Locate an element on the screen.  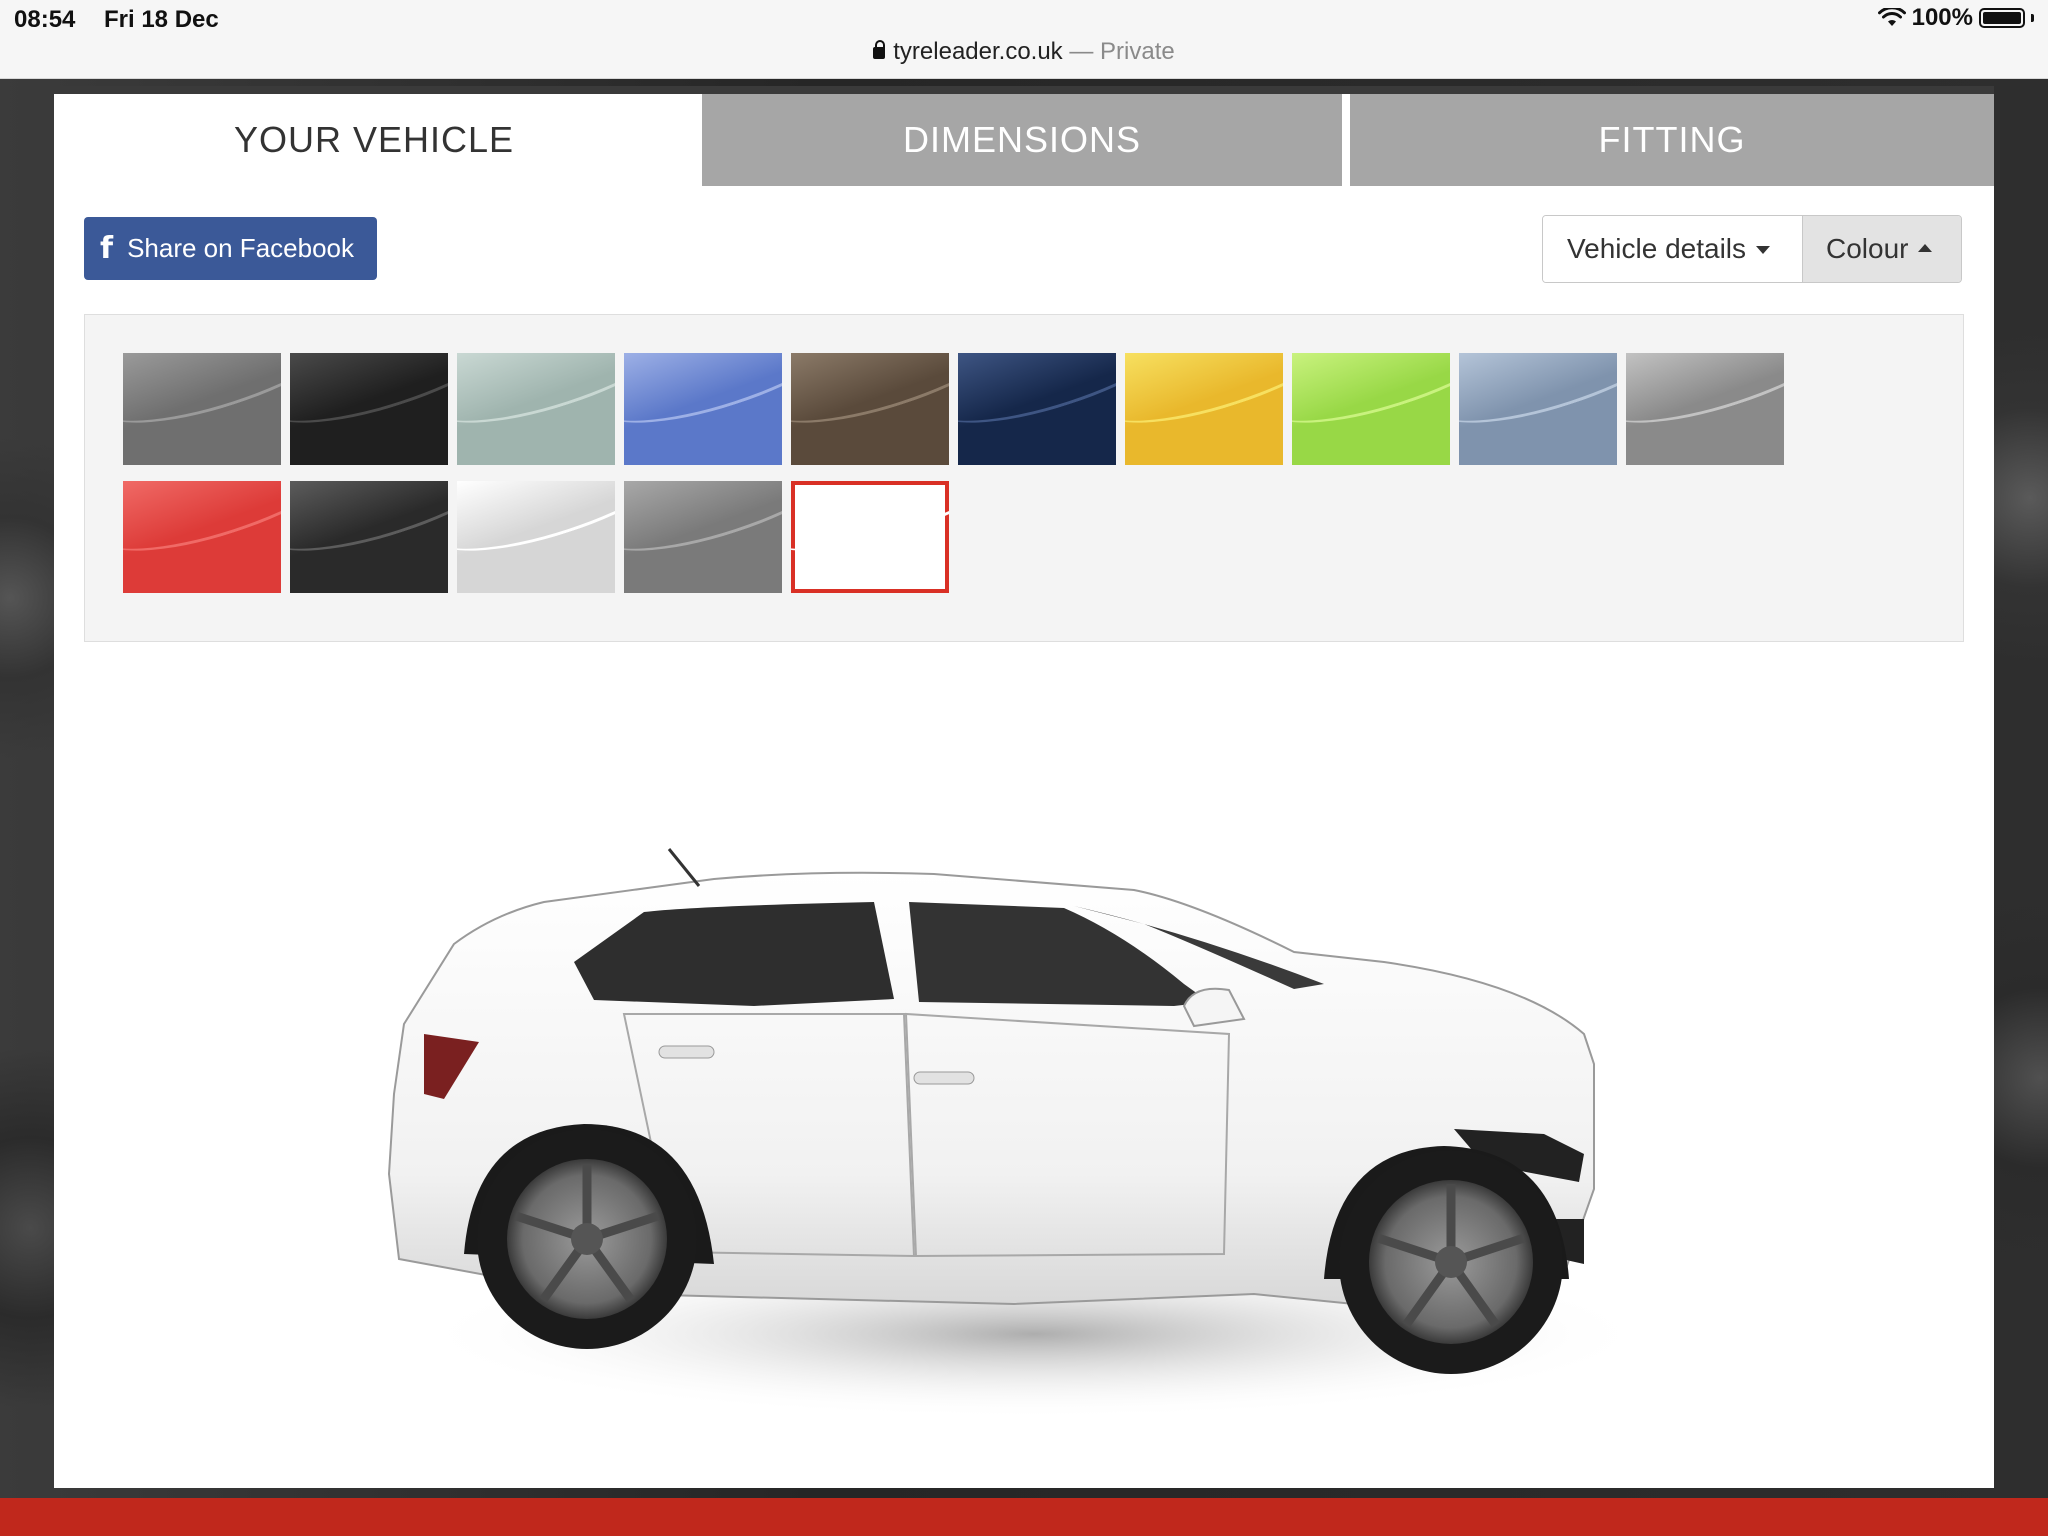
share-facebook-label: Share on Facebook is located at coordinates (240, 248).